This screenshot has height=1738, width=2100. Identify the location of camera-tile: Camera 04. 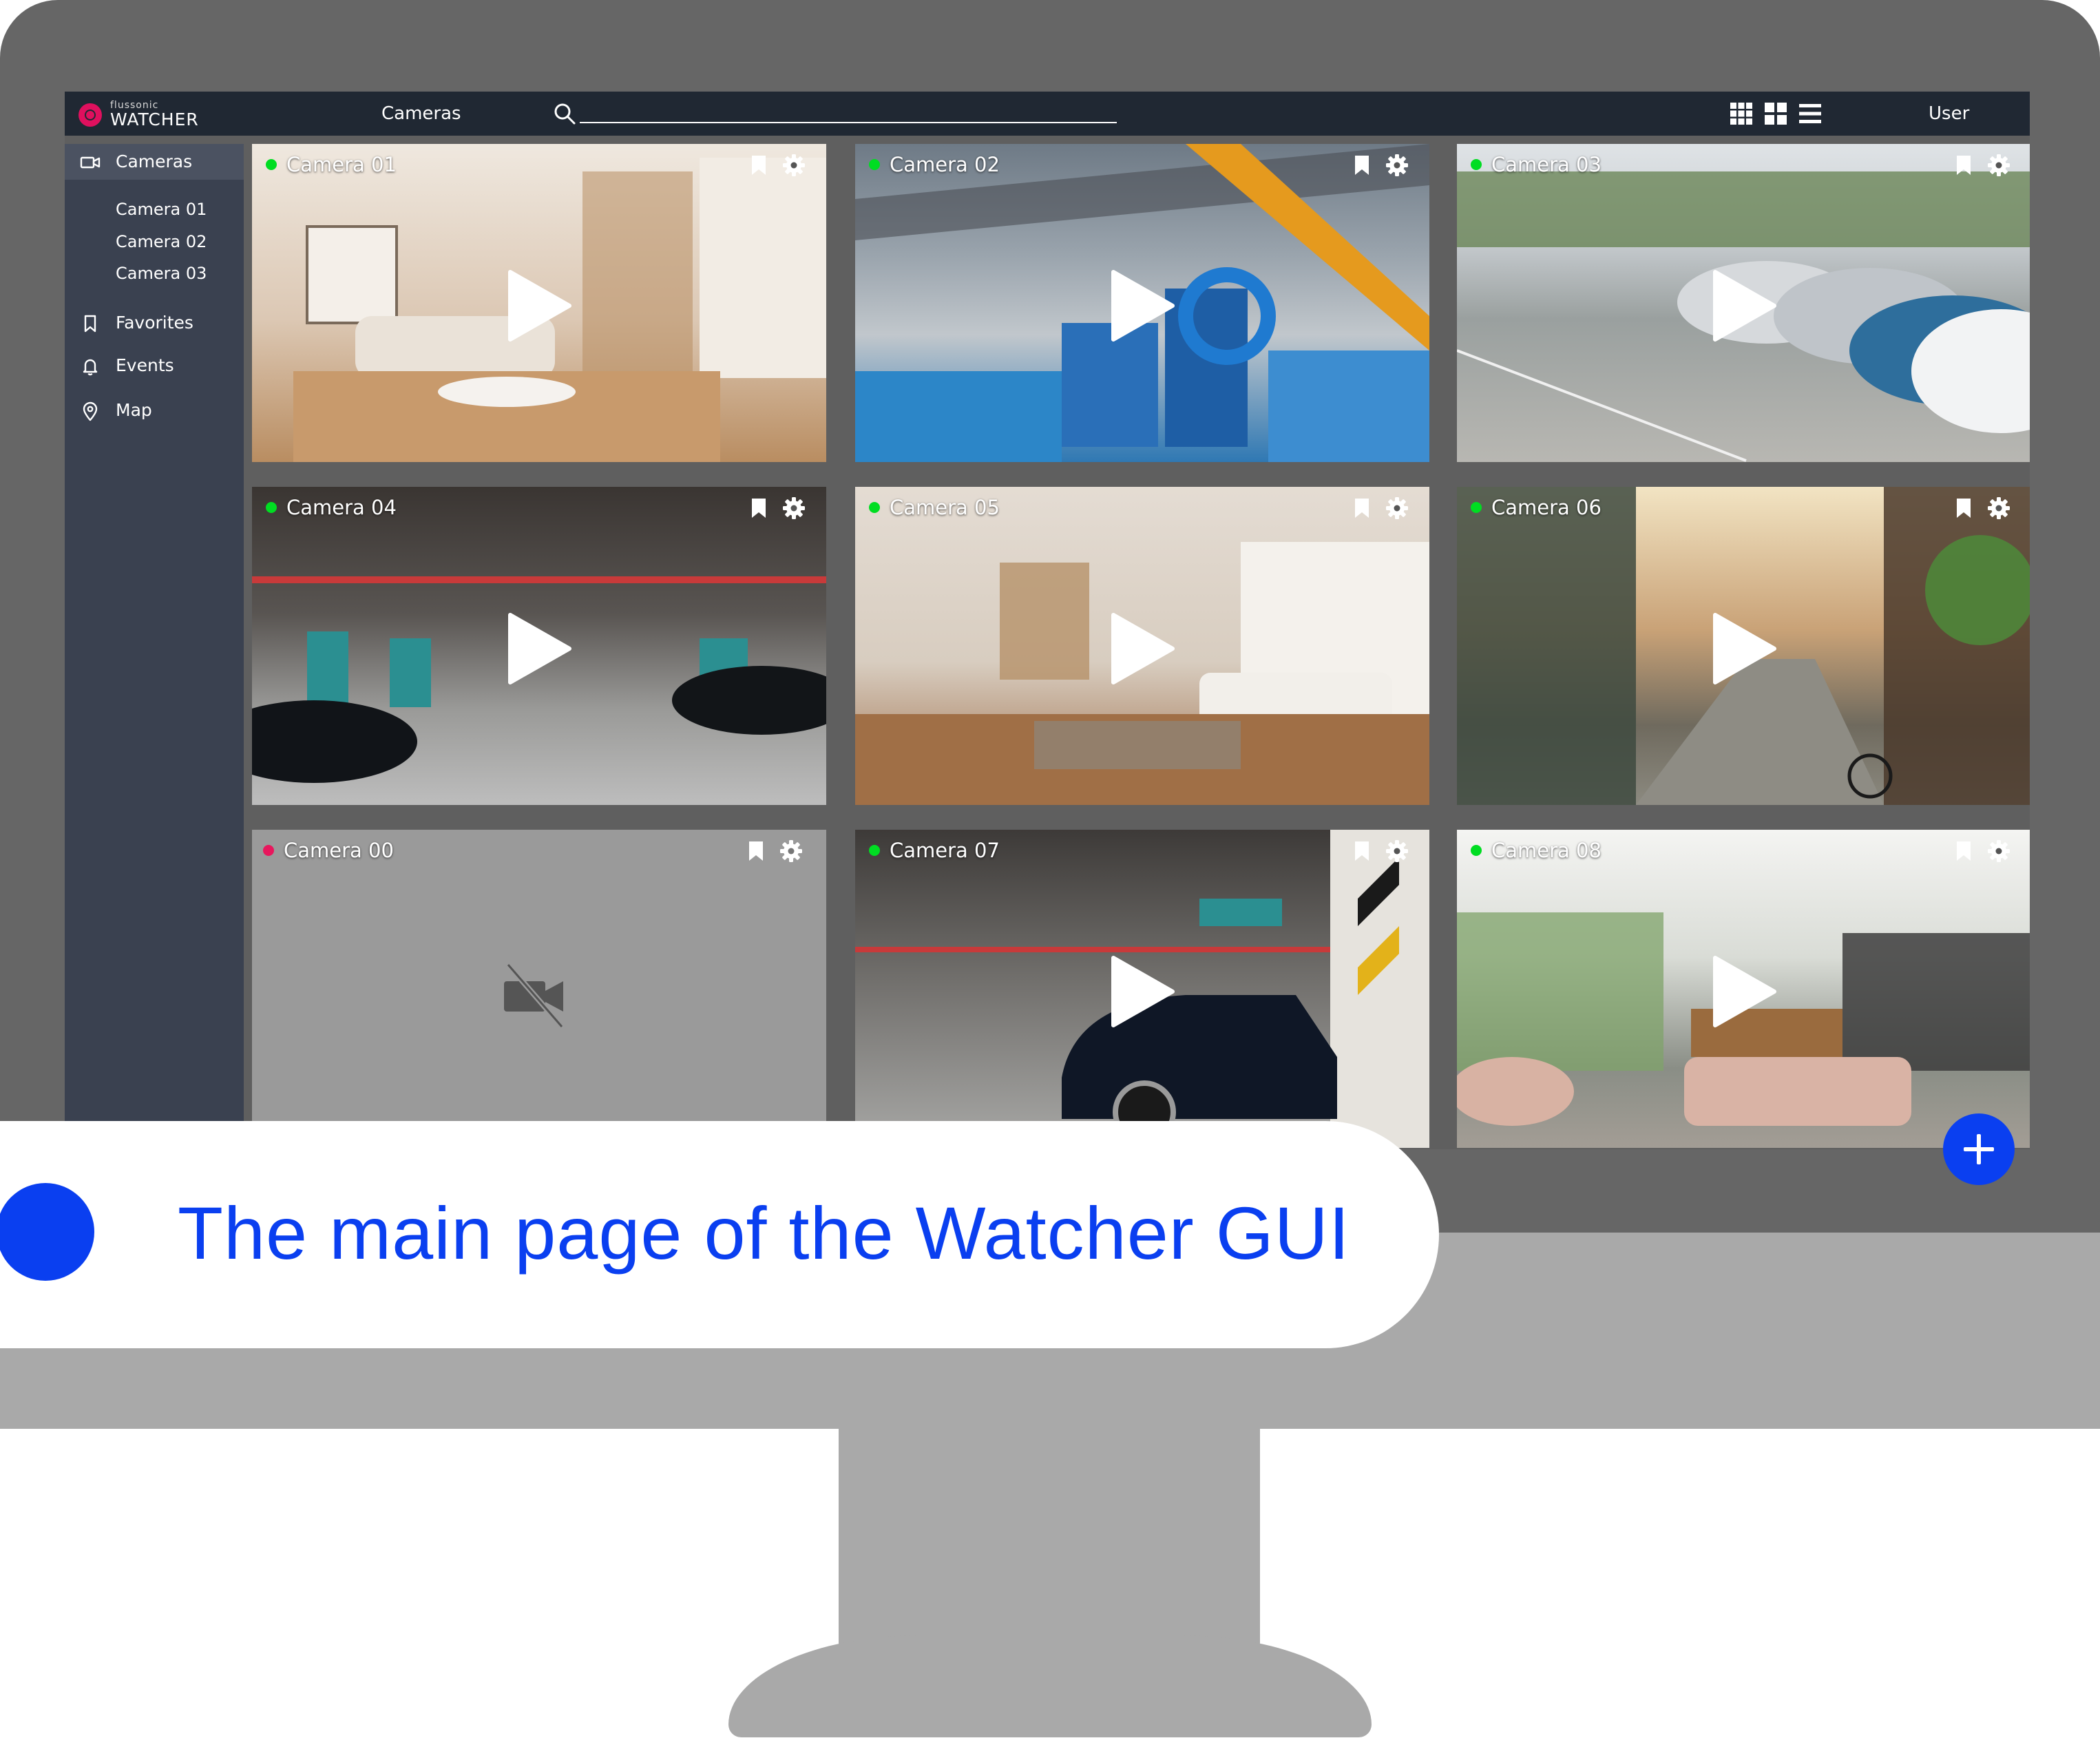
(539, 646).